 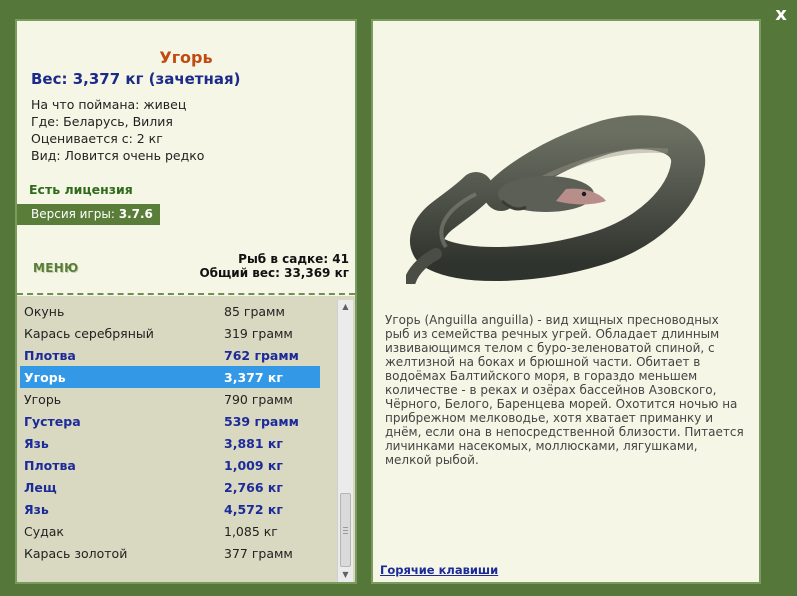 I want to click on keepnet-total-weight: Общий вес: 33,369 кг, so click(x=274, y=273).